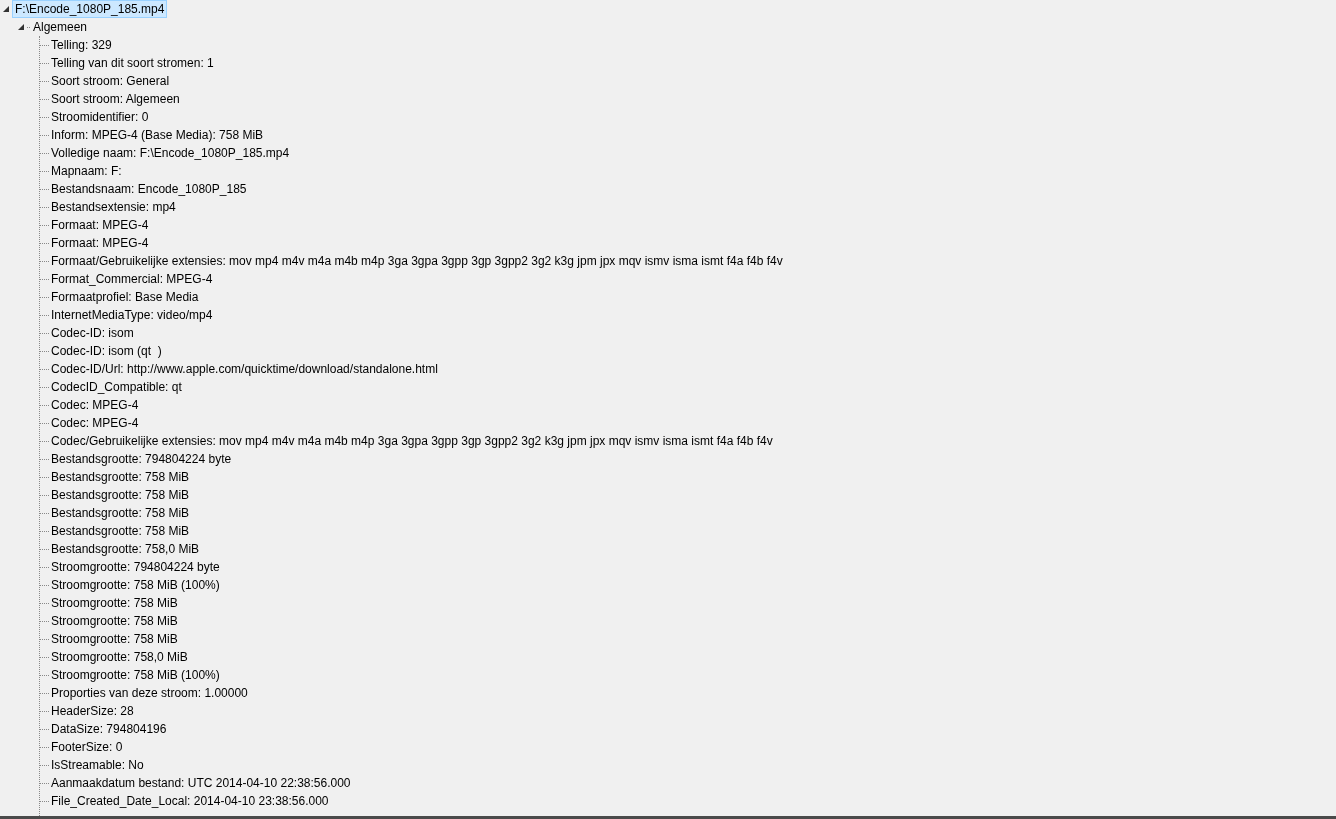 The width and height of the screenshot is (1336, 819). What do you see at coordinates (100, 117) in the screenshot?
I see `tree-item: Stroomidentifier: 0` at bounding box center [100, 117].